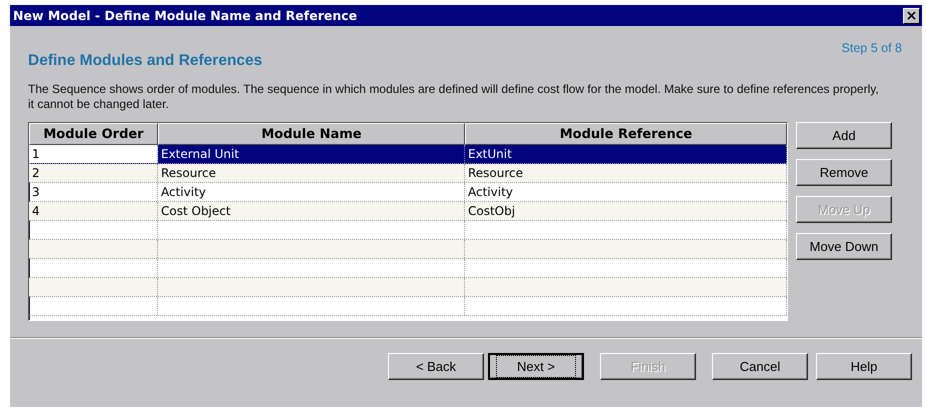 Image resolution: width=926 pixels, height=412 pixels. I want to click on description-text: The Sequence shows order of modules. The sequence in which modules are defined will define cost flow for the model. Make sure to define references properly, it cannot be changed later., so click(454, 97).